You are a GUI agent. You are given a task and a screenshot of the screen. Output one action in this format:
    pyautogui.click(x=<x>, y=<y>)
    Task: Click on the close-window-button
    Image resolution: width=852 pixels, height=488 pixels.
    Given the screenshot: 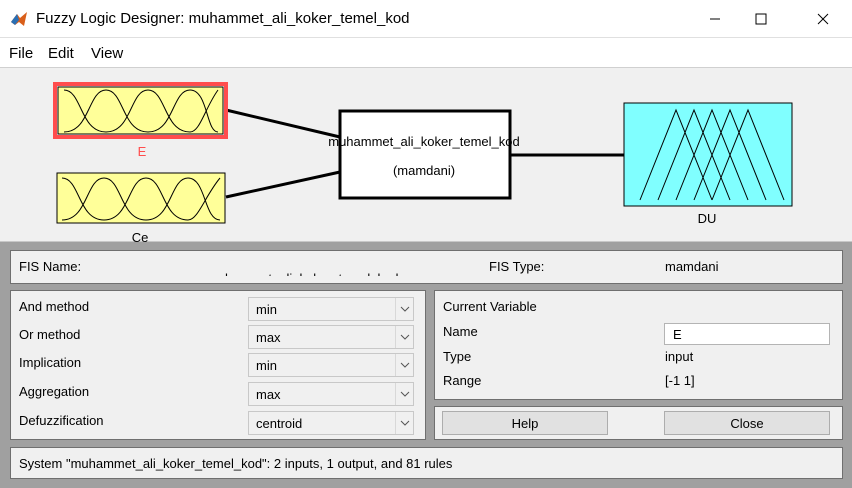 What is the action you would take?
    pyautogui.click(x=823, y=19)
    